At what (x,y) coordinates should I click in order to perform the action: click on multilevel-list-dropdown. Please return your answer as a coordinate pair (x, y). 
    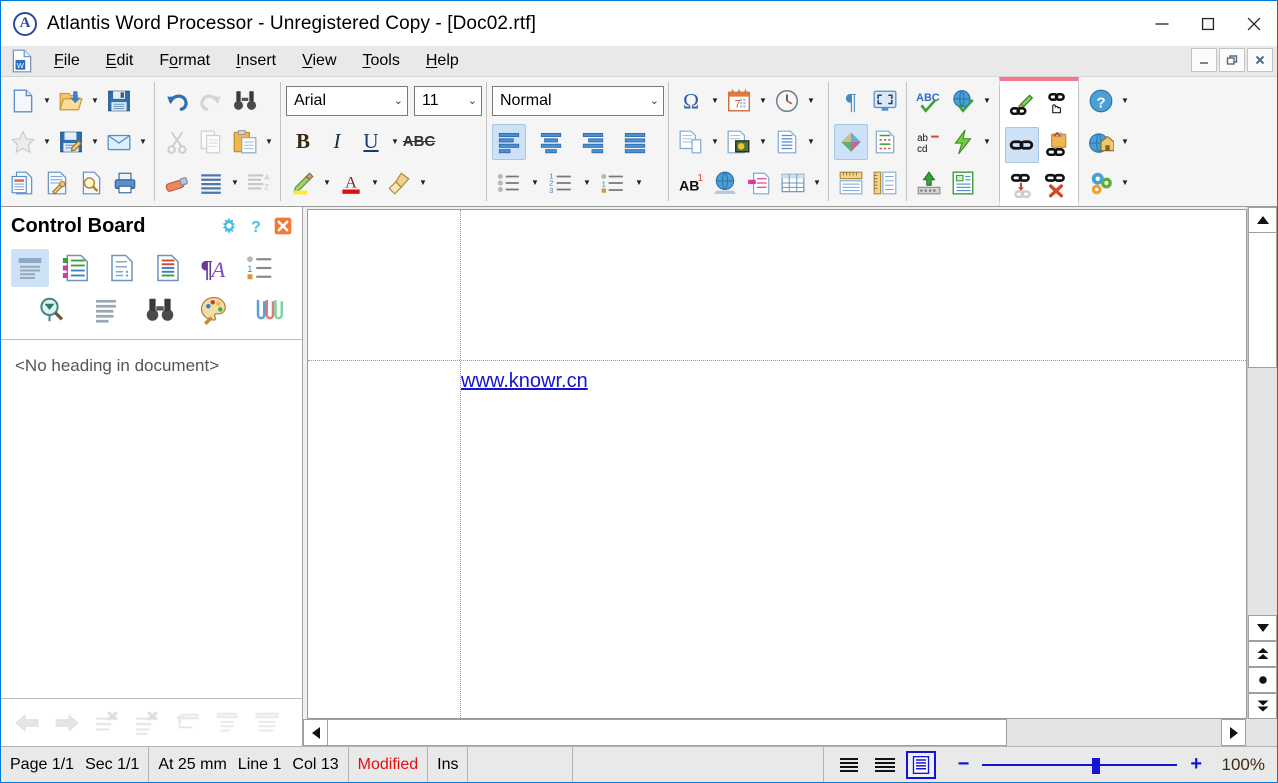
    Looking at the image, I should click on (639, 183).